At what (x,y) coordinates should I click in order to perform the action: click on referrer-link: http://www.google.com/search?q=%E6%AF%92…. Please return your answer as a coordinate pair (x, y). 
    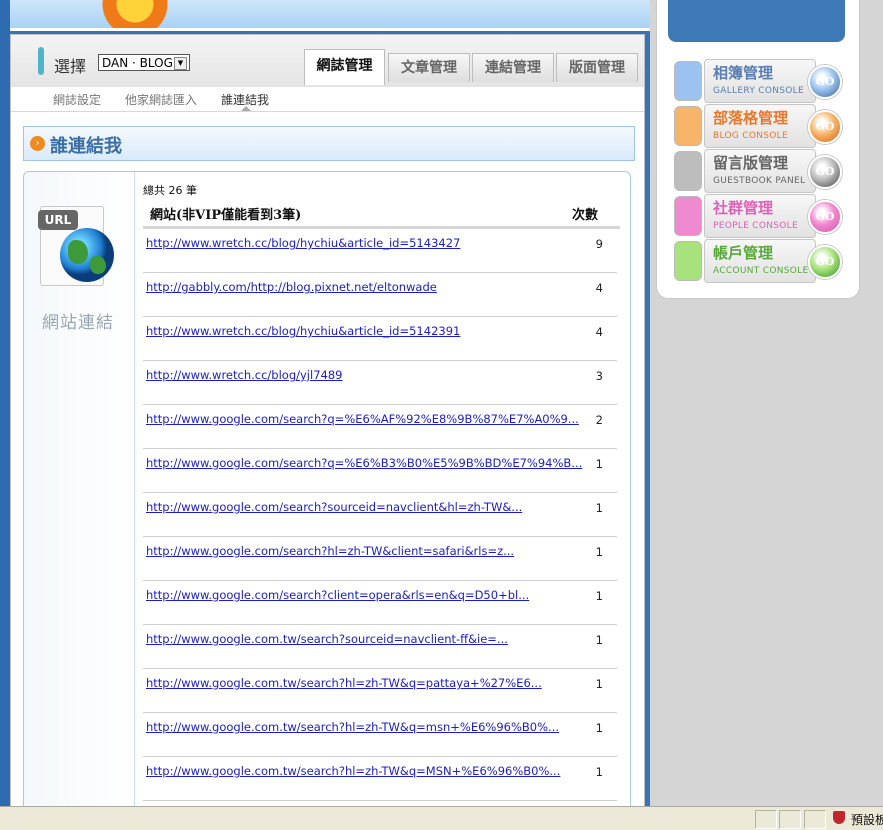
    Looking at the image, I should click on (362, 419).